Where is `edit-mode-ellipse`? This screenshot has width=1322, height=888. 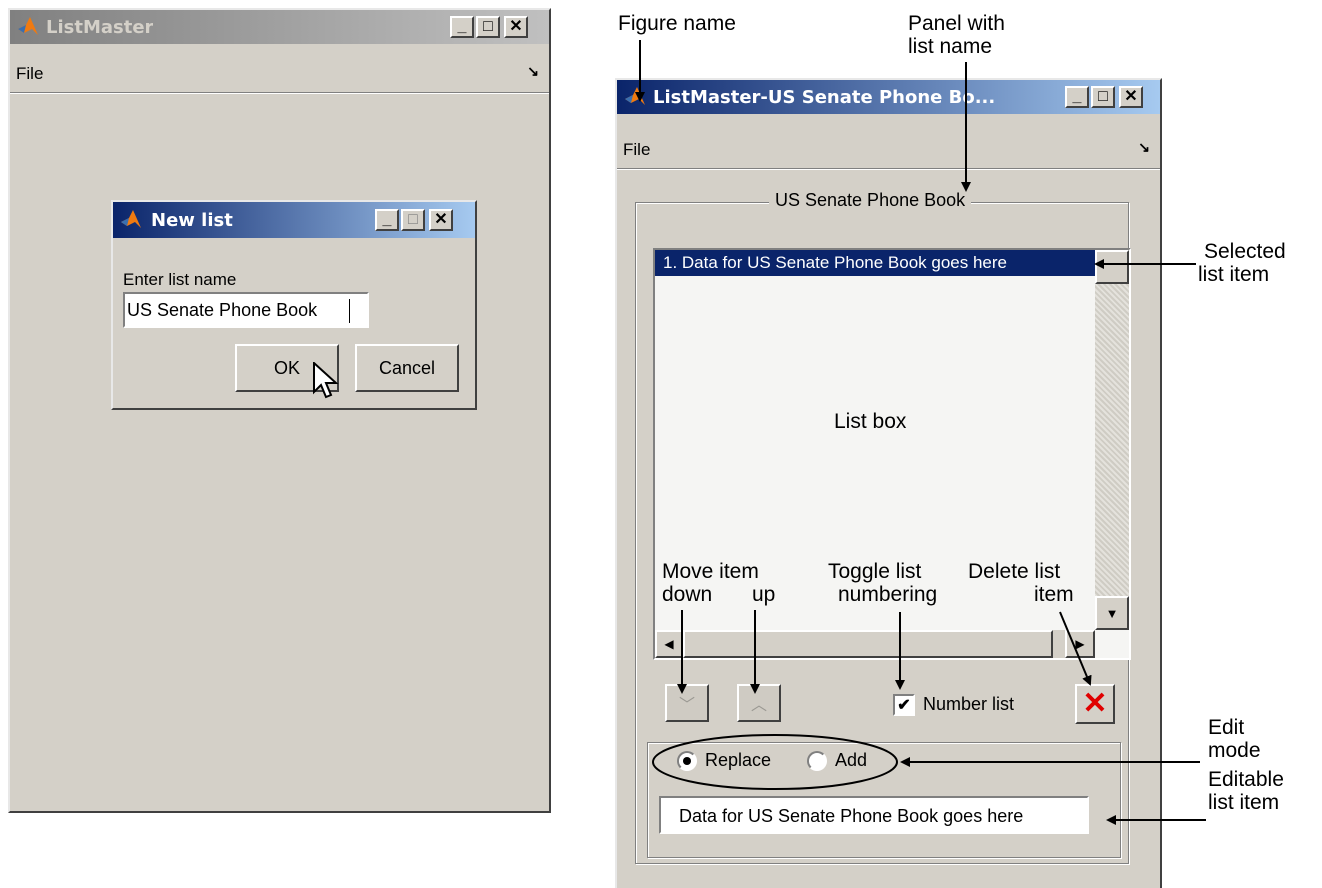 edit-mode-ellipse is located at coordinates (775, 762).